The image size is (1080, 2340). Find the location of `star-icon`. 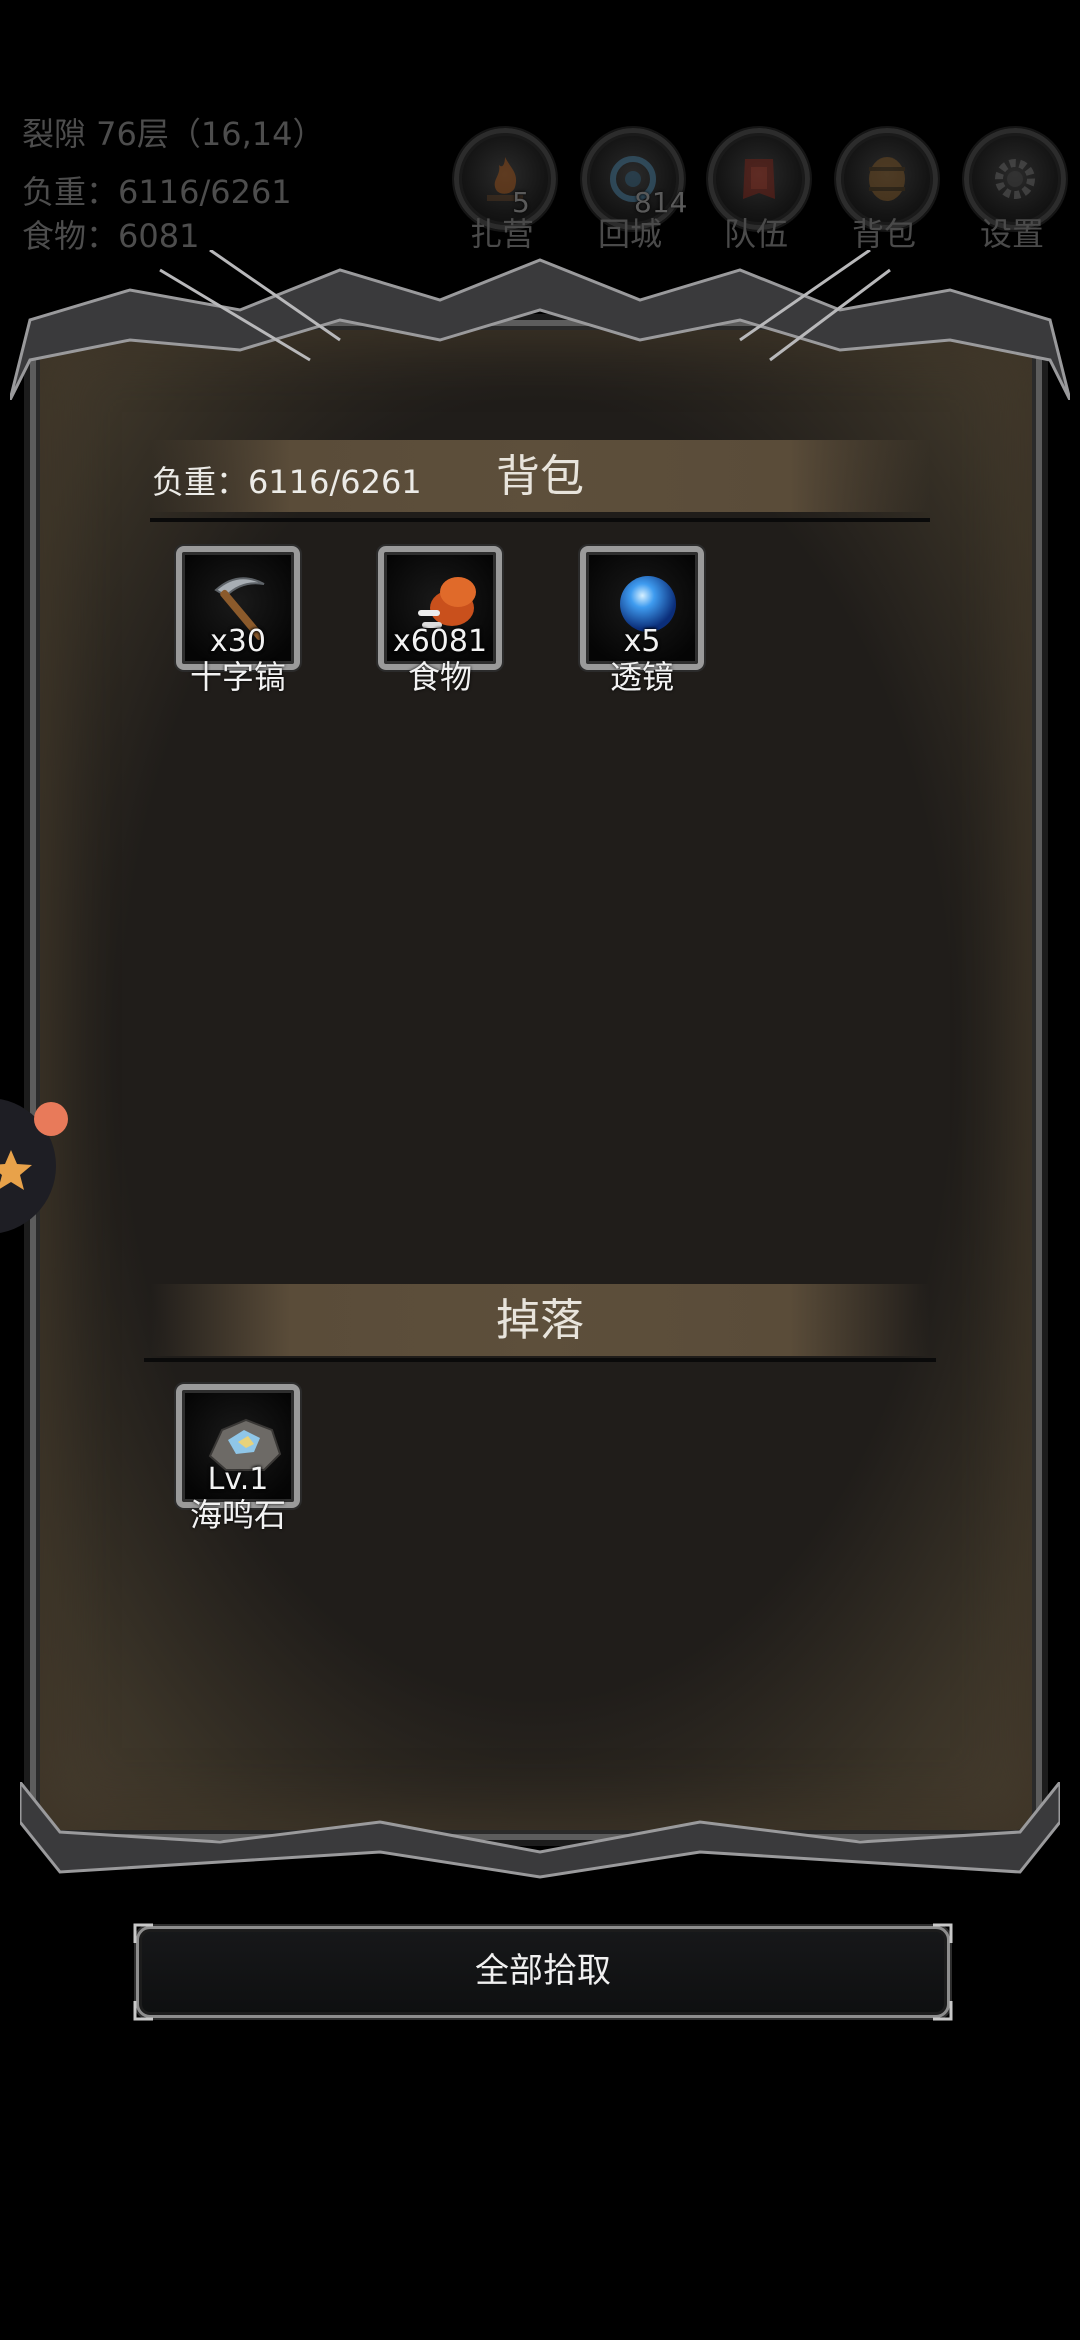

star-icon is located at coordinates (16, 1170).